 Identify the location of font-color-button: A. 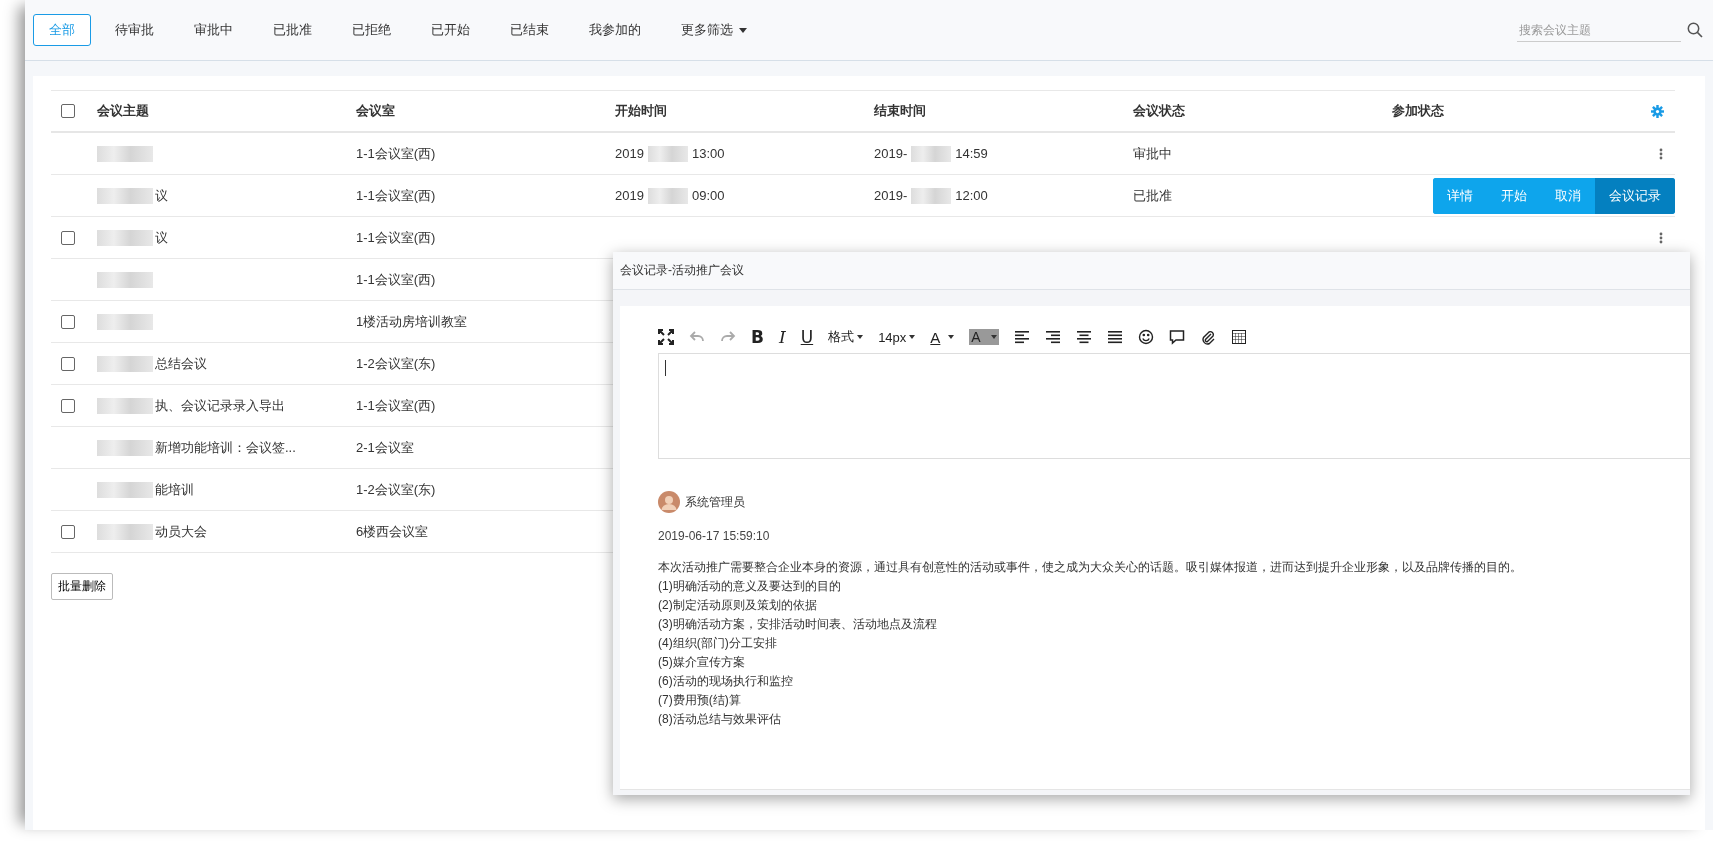
(942, 337).